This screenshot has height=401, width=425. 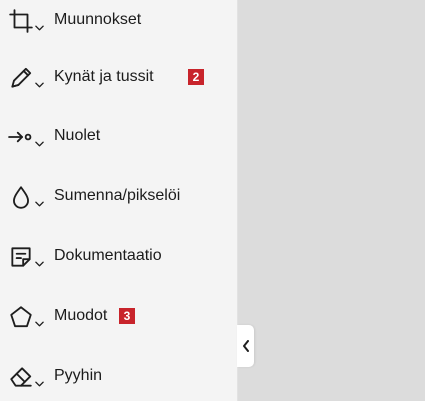 What do you see at coordinates (77, 135) in the screenshot?
I see `tool-label-arrows: Nuolet` at bounding box center [77, 135].